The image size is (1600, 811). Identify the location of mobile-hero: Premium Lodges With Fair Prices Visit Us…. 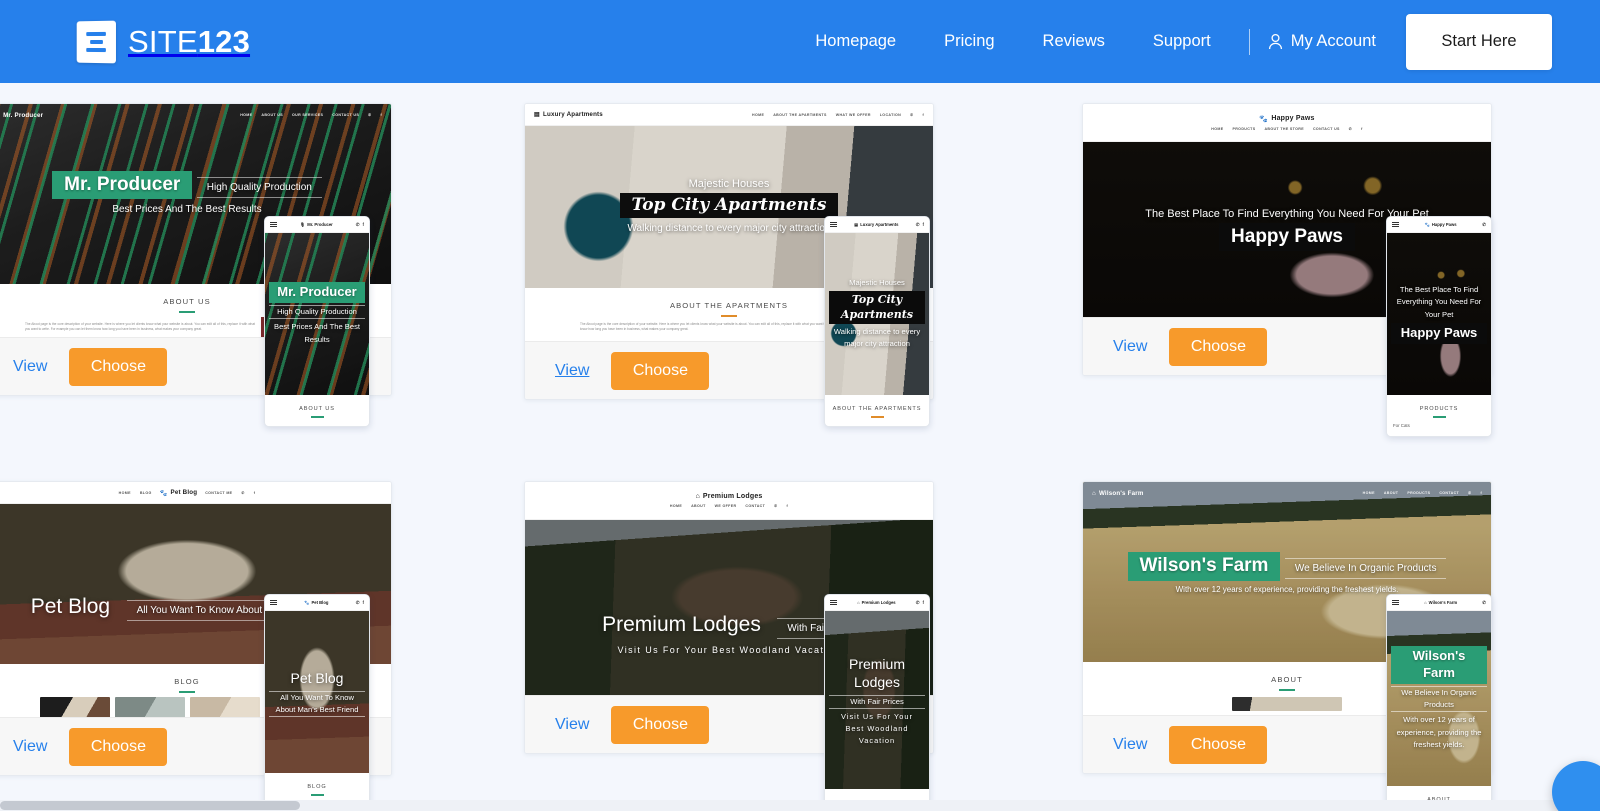
(877, 700).